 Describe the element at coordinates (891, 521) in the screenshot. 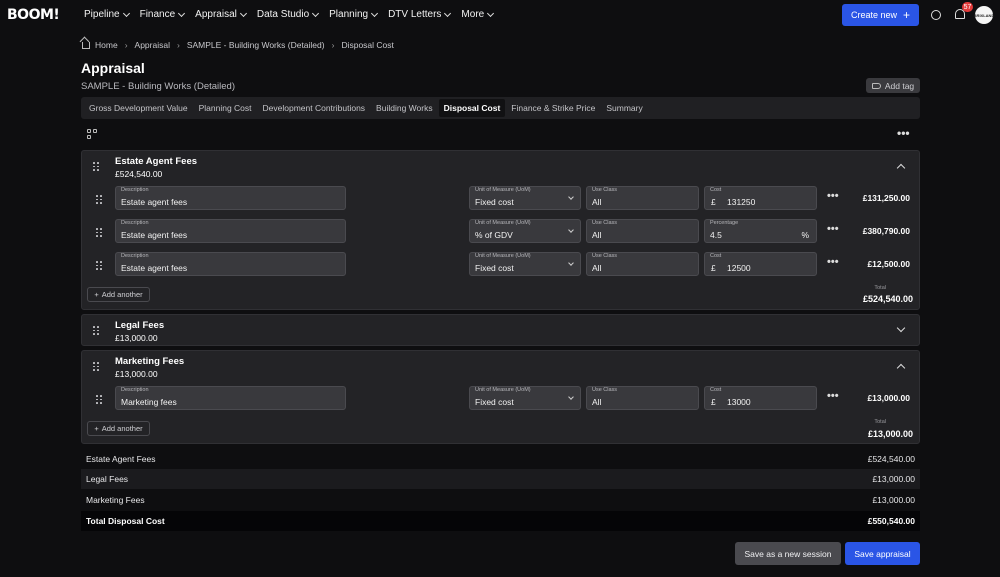

I see `summary-value: £550,540.00` at that location.